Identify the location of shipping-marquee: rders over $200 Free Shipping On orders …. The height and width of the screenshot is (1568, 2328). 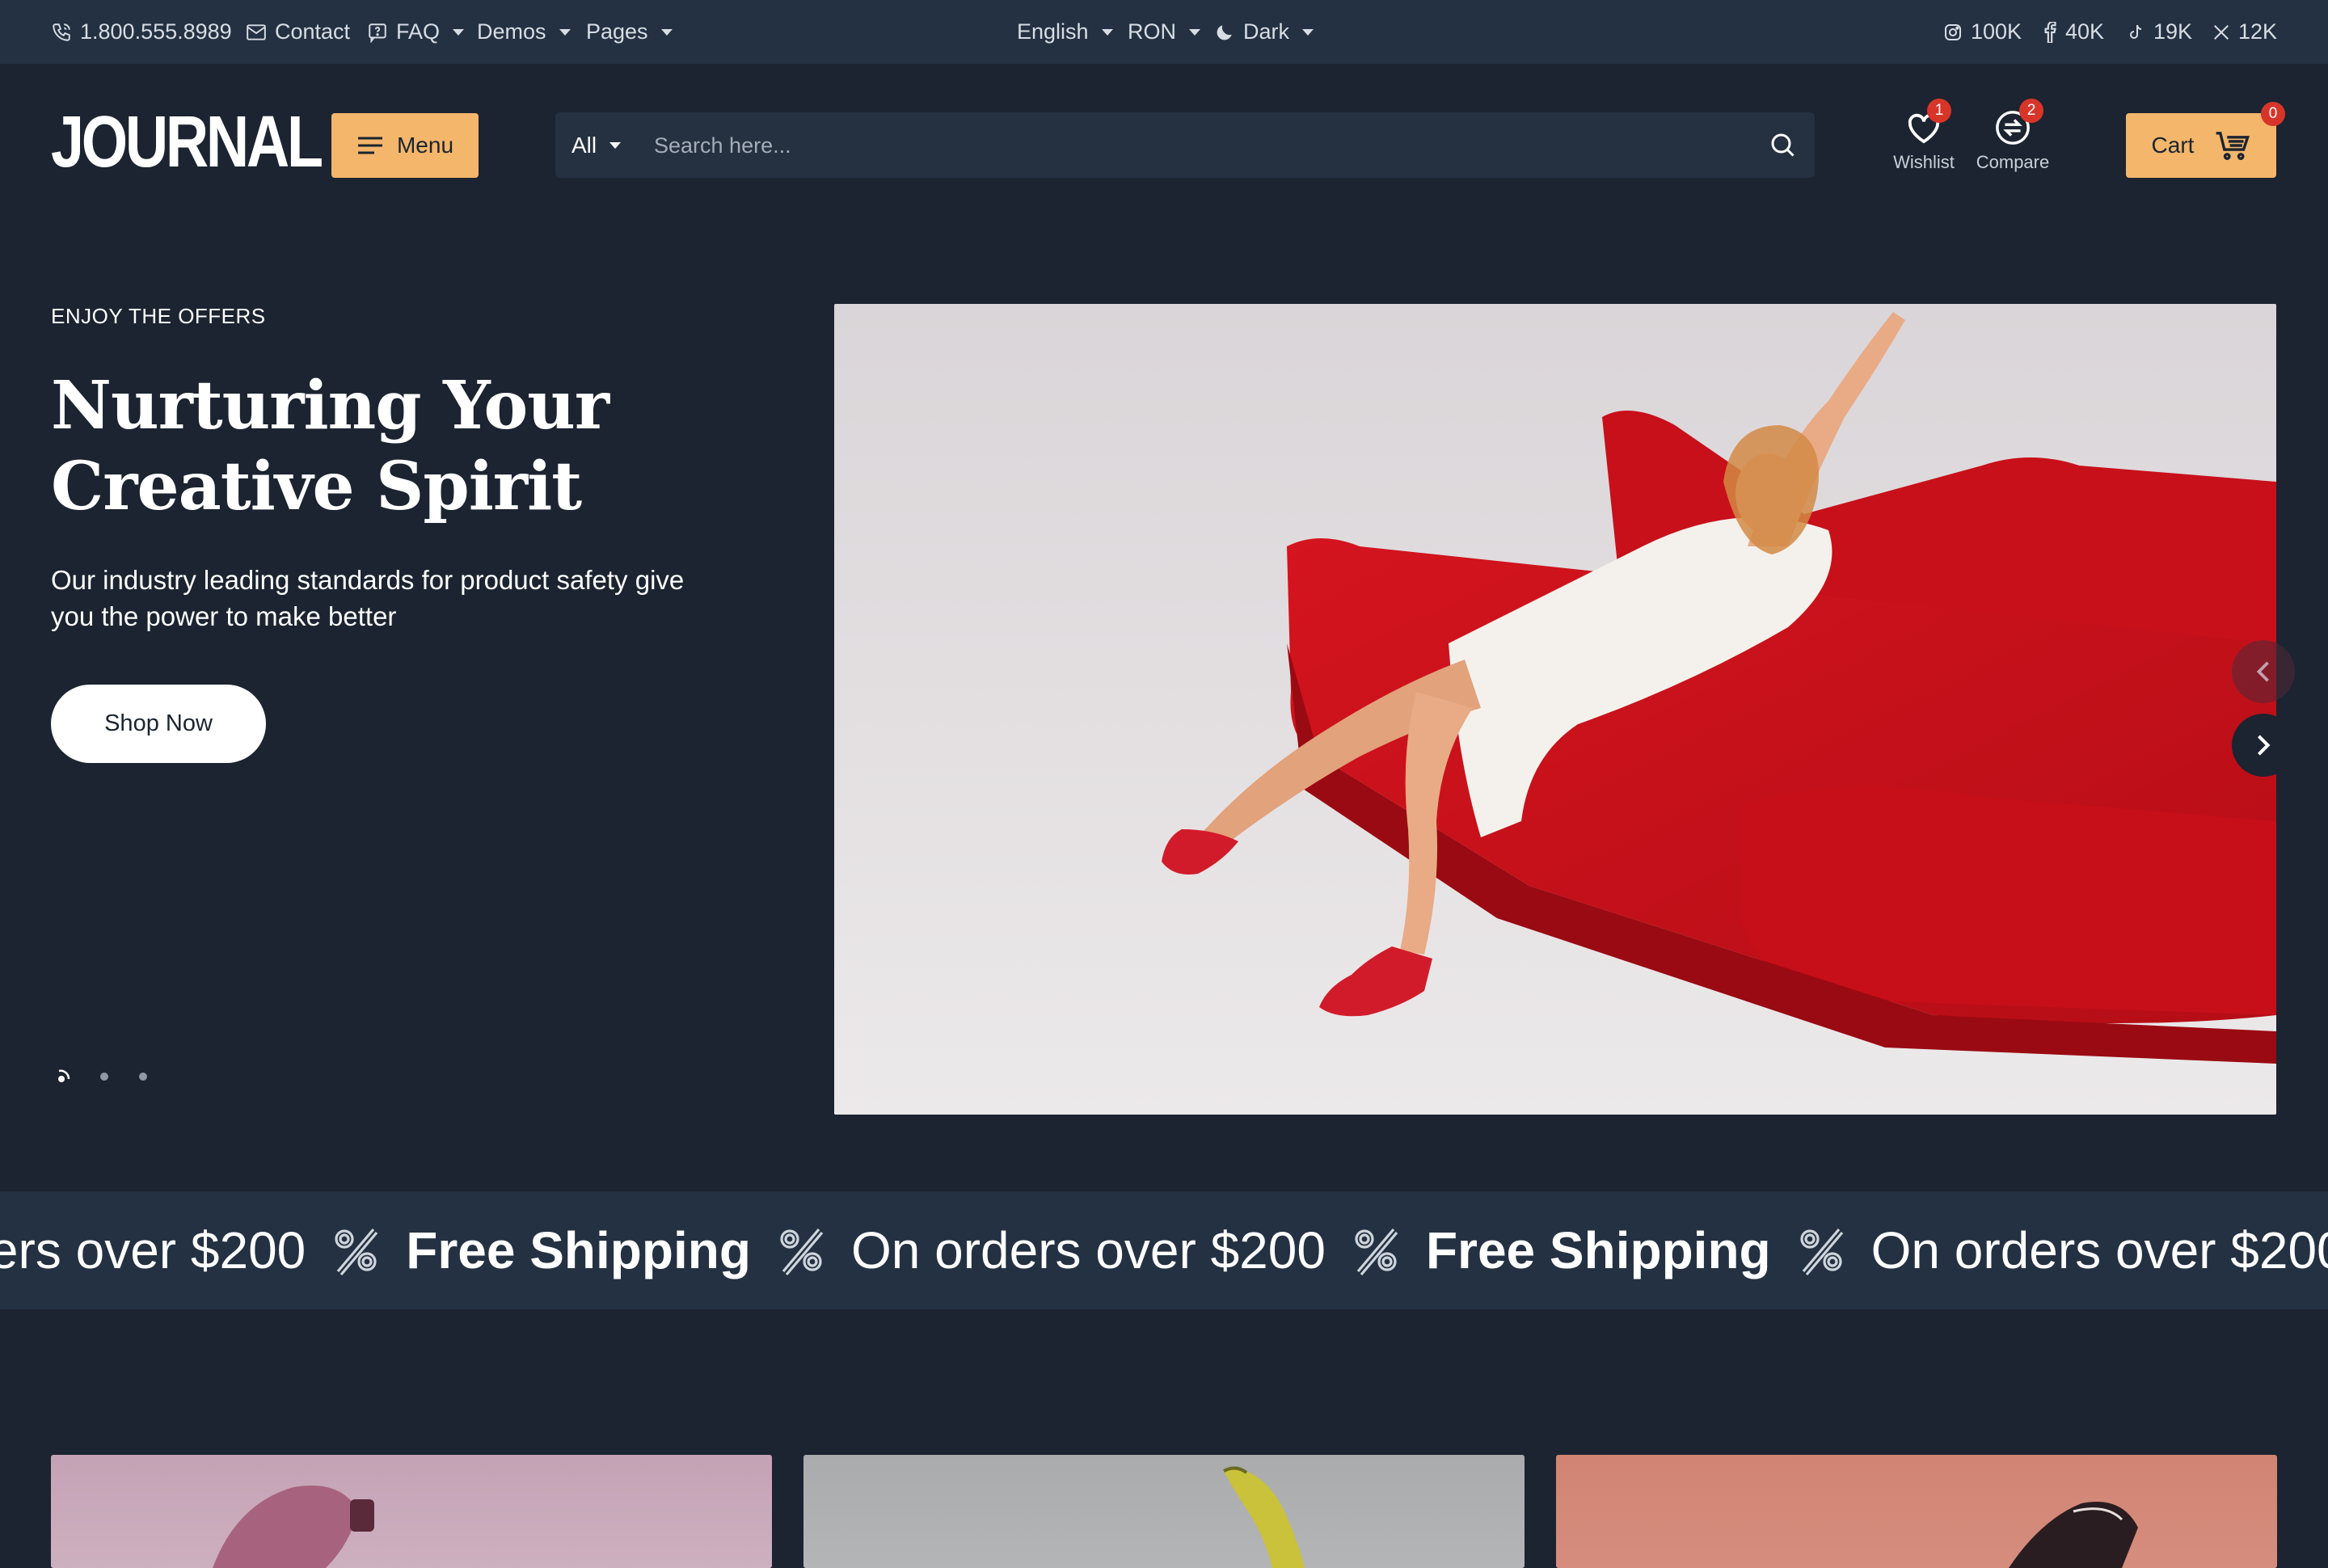
(1164, 1250).